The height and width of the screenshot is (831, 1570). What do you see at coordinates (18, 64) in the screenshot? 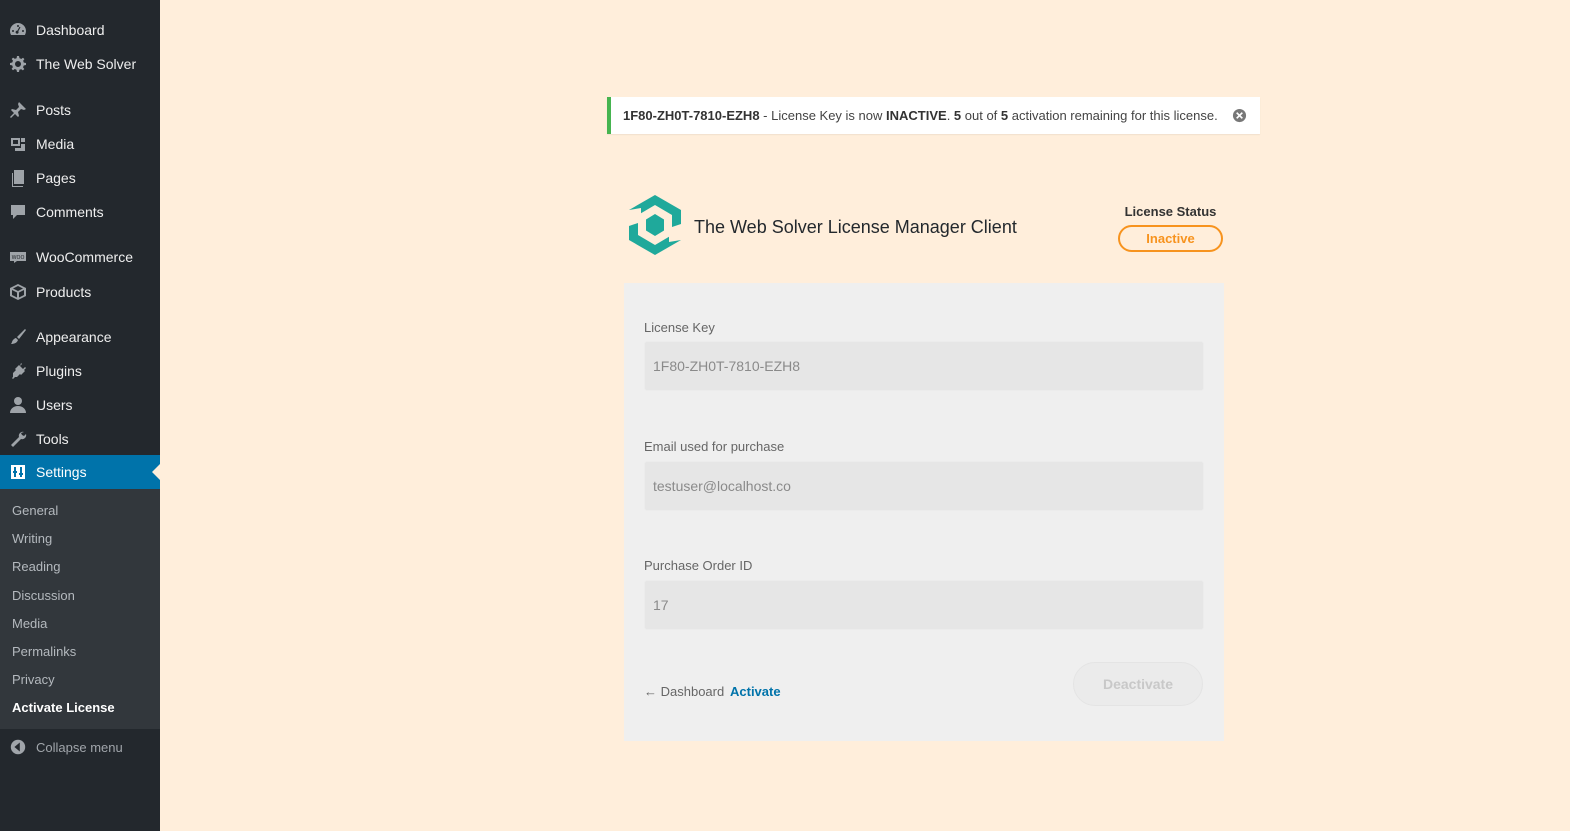
I see `gear-icon` at bounding box center [18, 64].